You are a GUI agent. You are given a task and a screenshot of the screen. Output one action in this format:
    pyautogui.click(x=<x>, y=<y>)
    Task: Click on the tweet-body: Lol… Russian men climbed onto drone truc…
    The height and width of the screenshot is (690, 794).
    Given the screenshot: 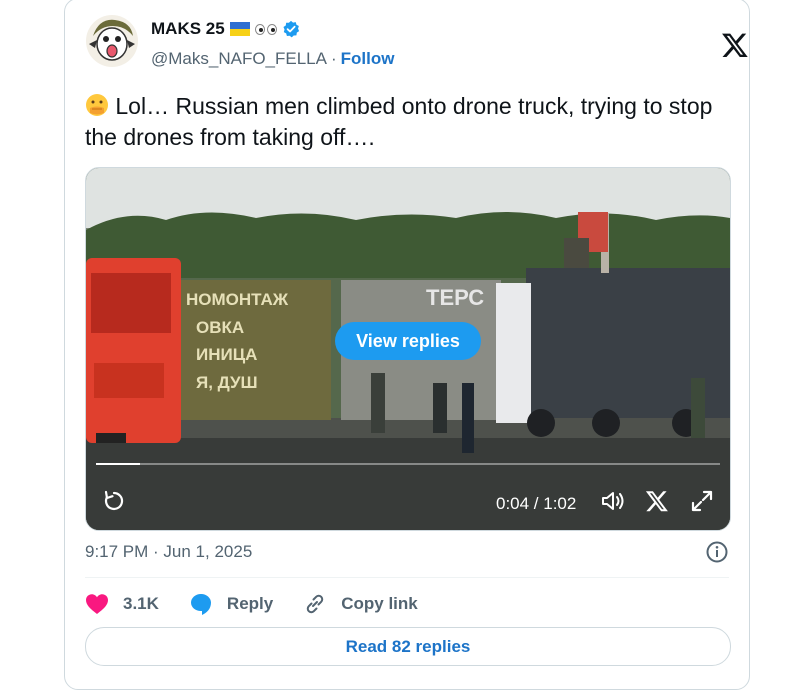 What is the action you would take?
    pyautogui.click(x=399, y=121)
    